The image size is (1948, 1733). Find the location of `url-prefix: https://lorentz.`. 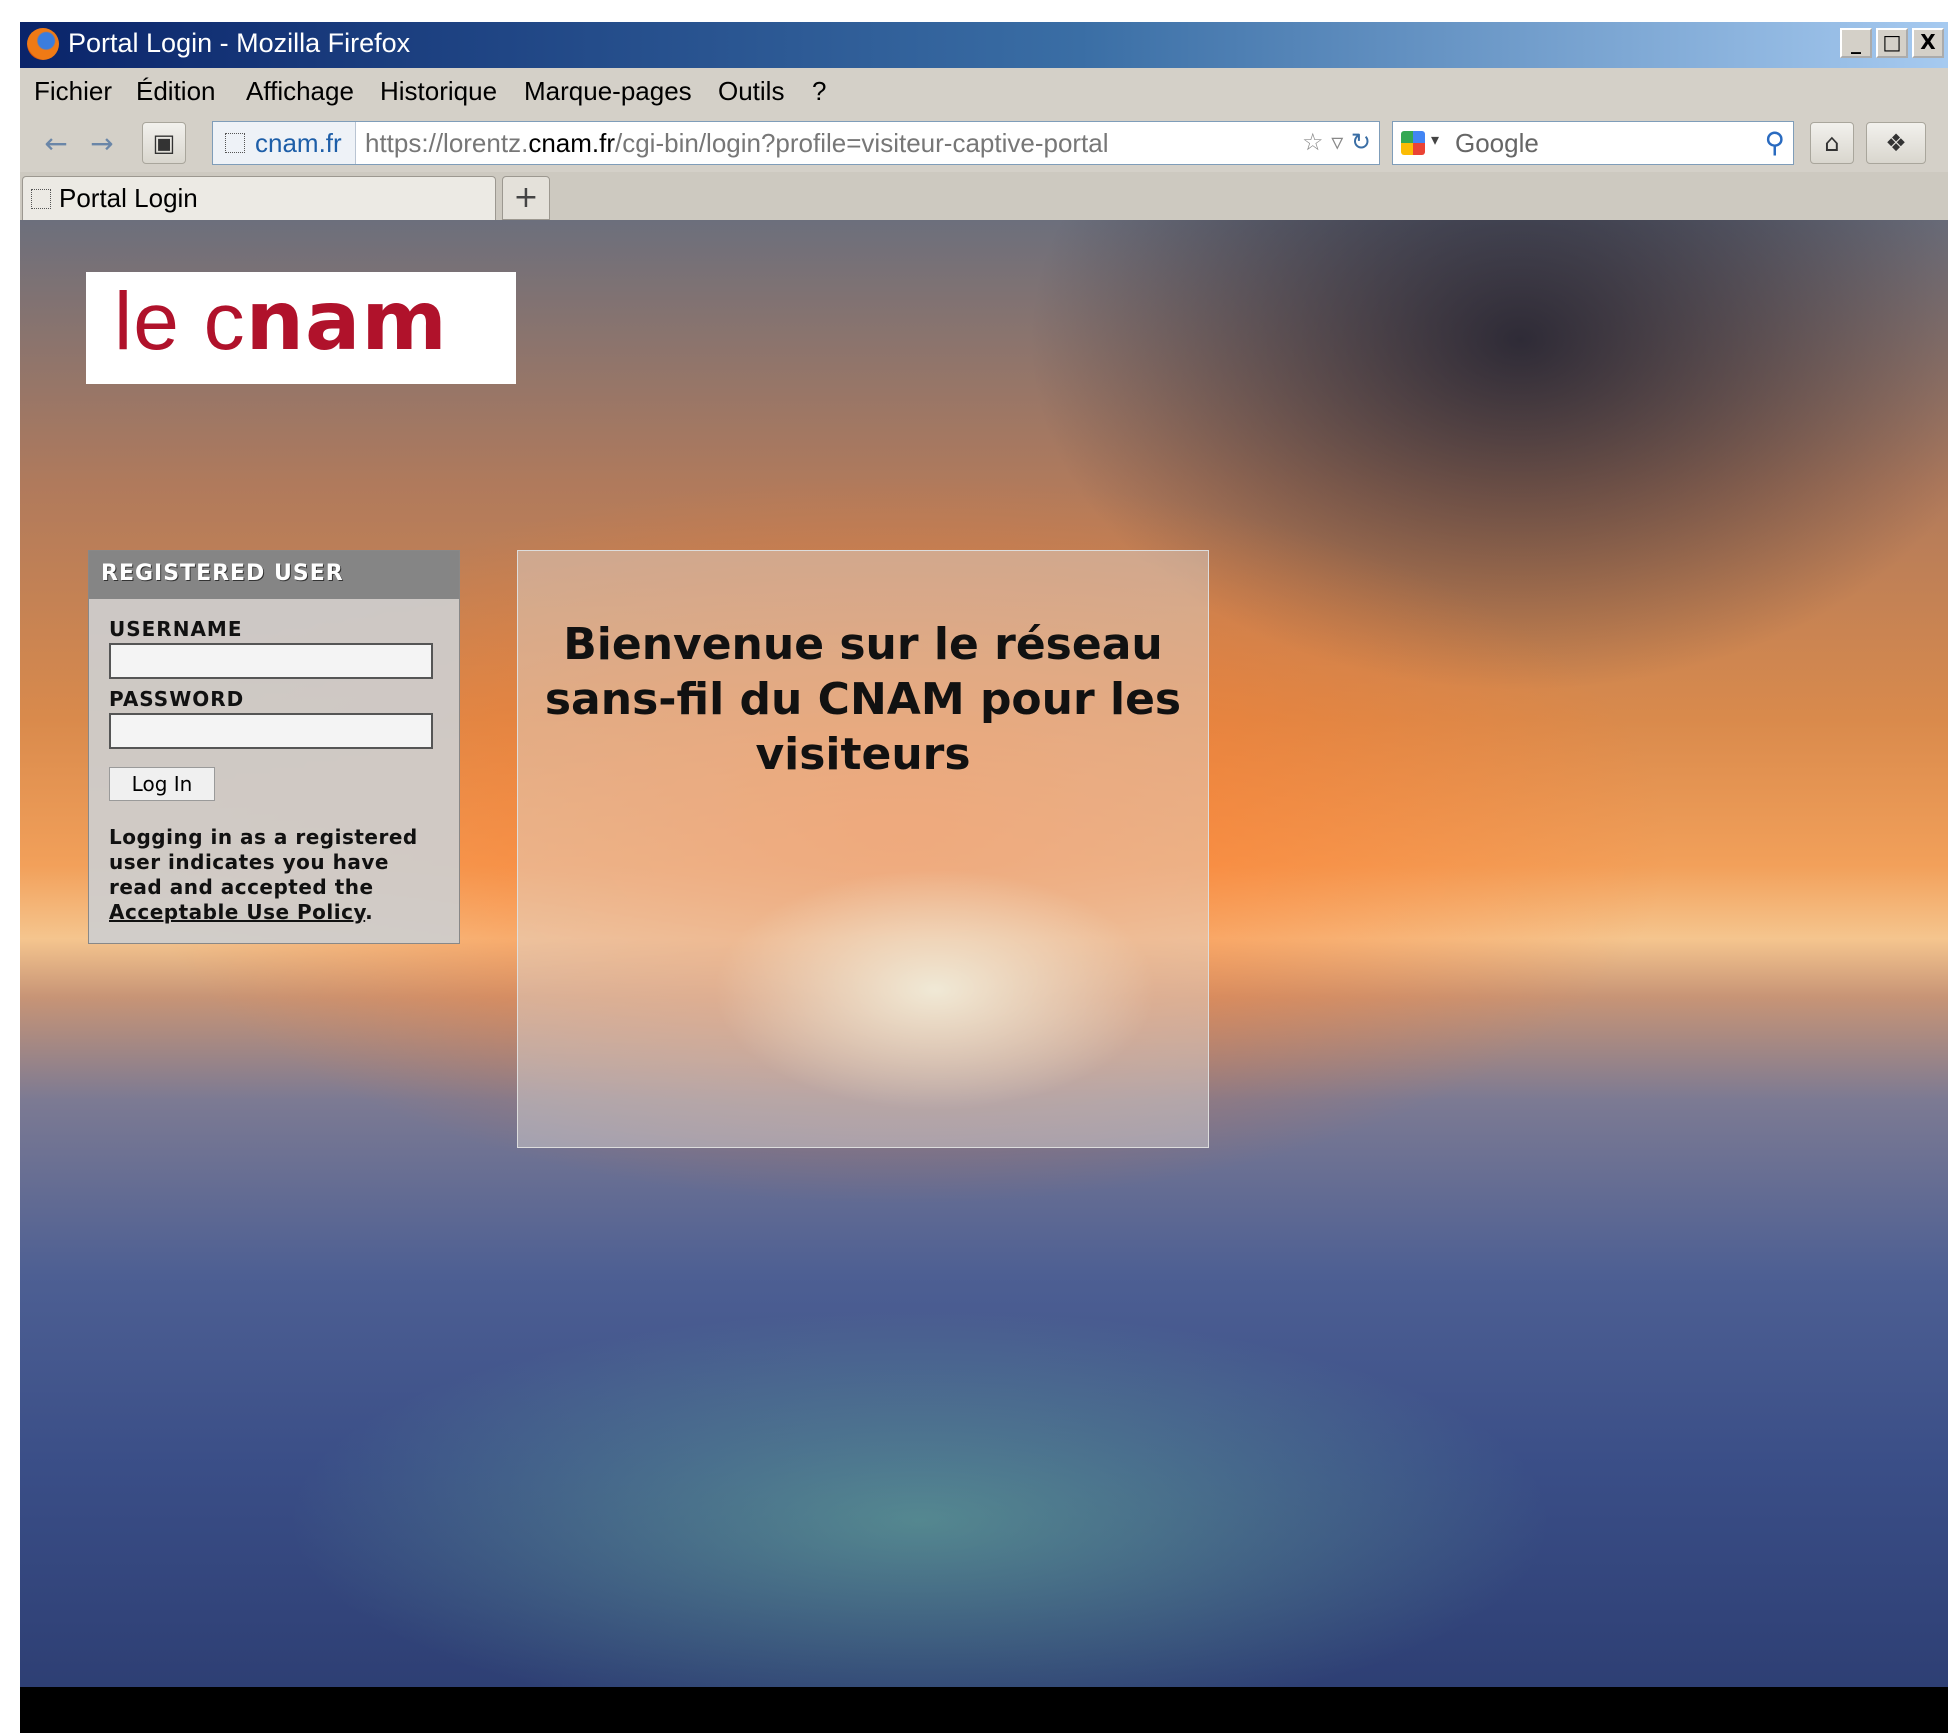

url-prefix: https://lorentz. is located at coordinates (447, 143).